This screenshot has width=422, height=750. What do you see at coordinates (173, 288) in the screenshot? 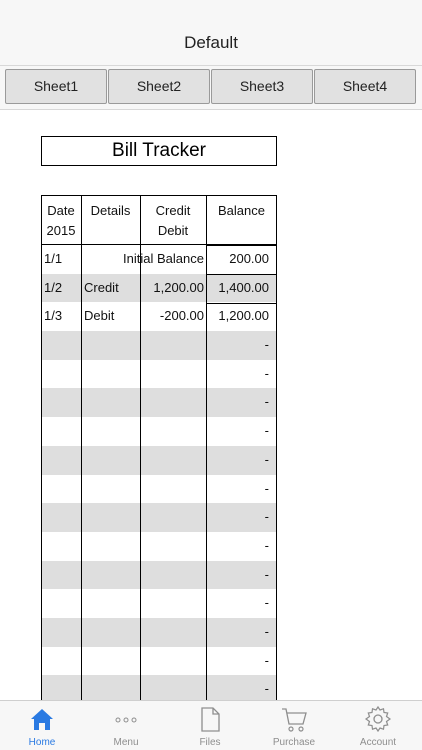
I see `cell-credit-debit: 1,200.00` at bounding box center [173, 288].